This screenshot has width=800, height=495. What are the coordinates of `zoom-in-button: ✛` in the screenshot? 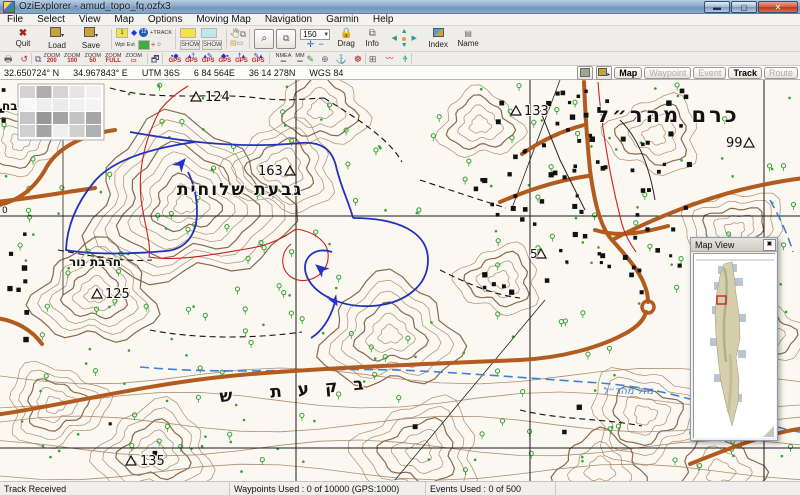 It's located at (311, 44).